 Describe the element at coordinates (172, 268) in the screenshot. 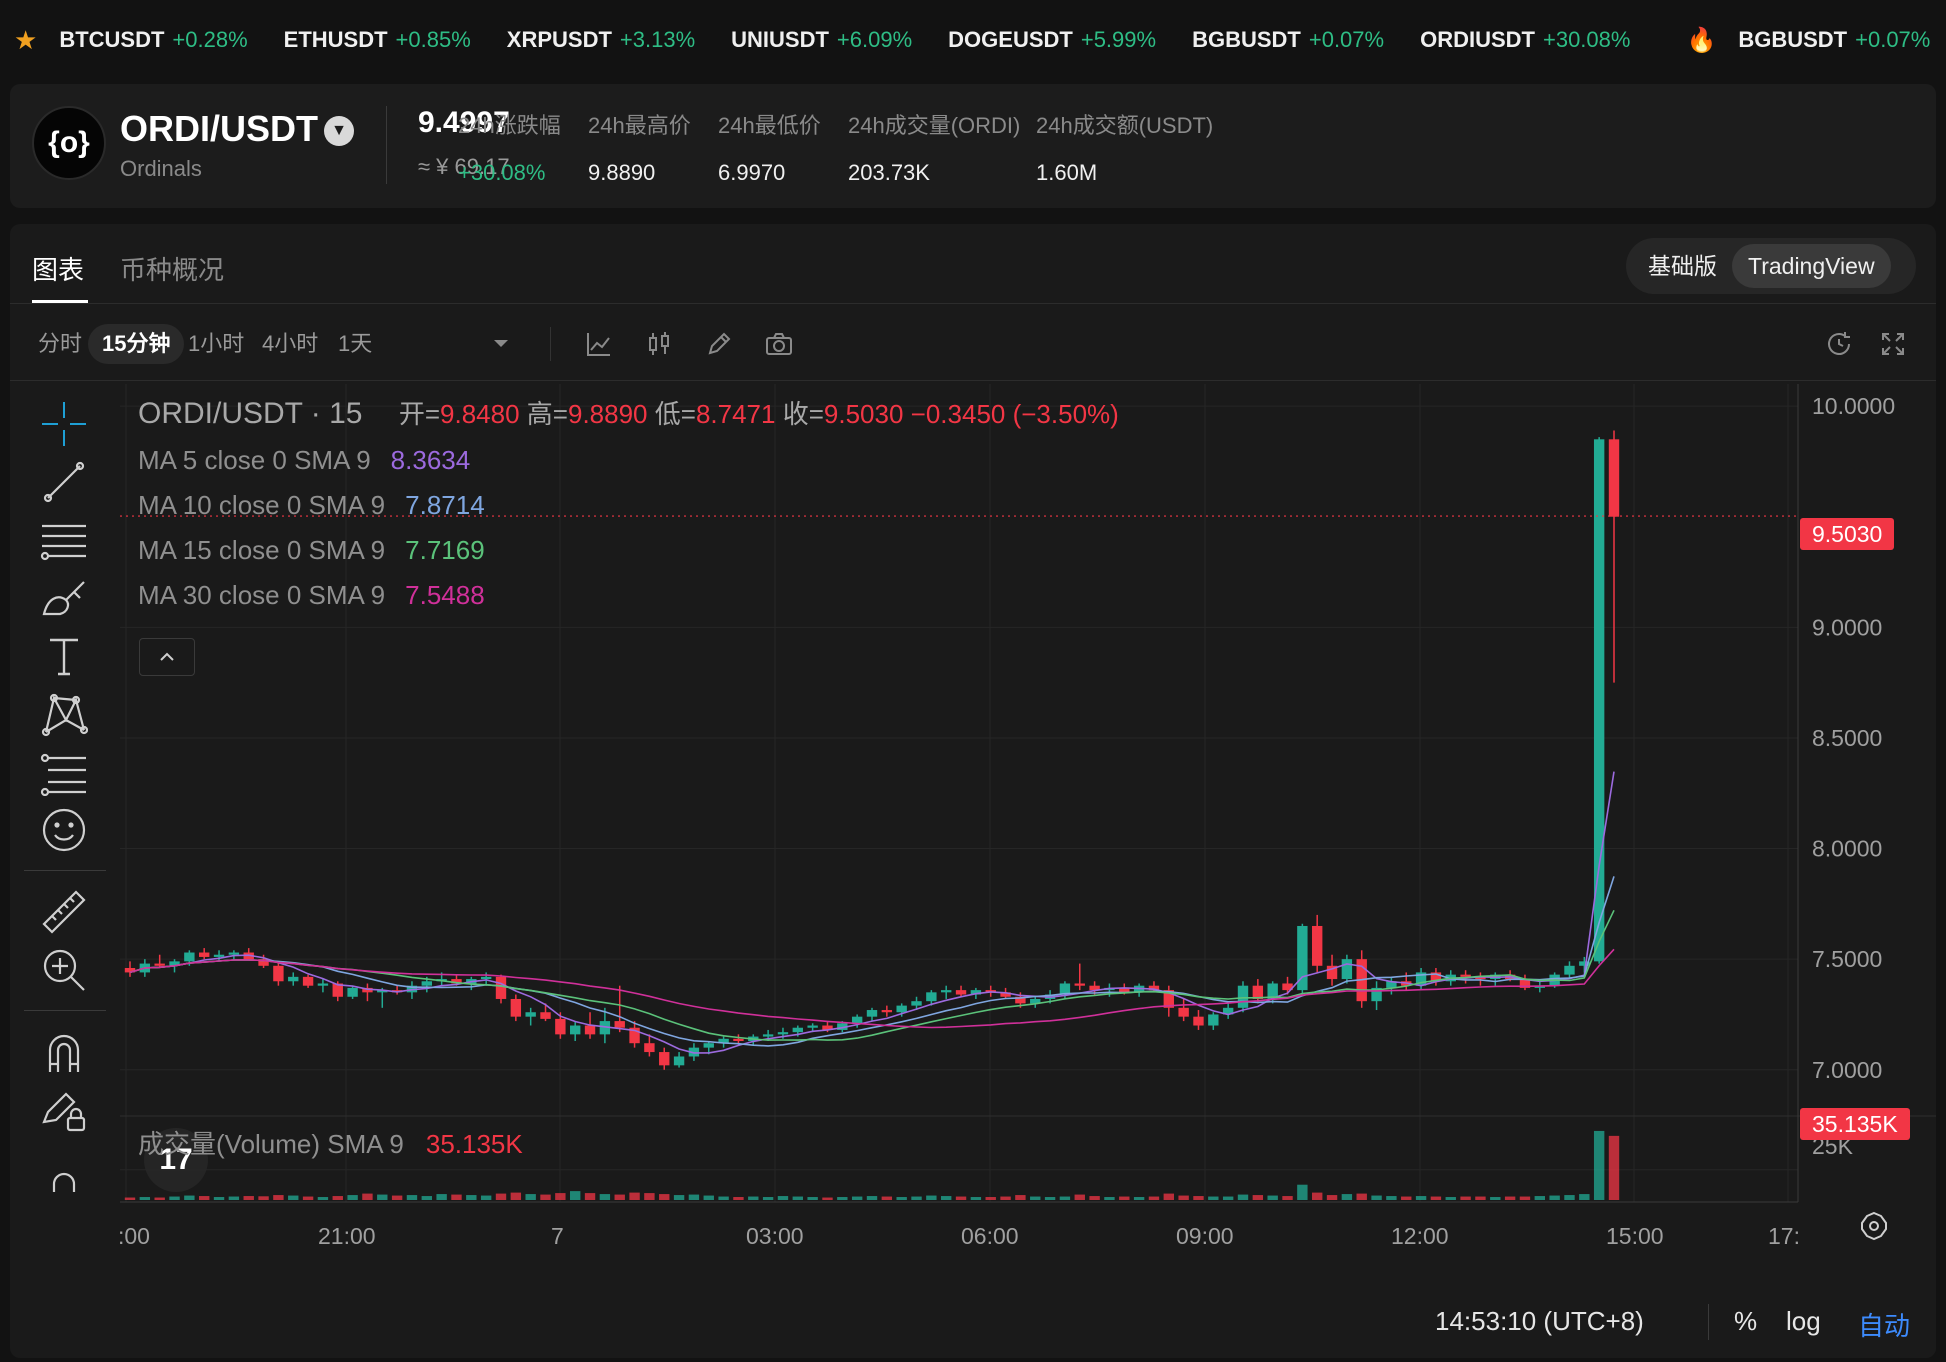

I see `tab-overview: 币种概况` at that location.